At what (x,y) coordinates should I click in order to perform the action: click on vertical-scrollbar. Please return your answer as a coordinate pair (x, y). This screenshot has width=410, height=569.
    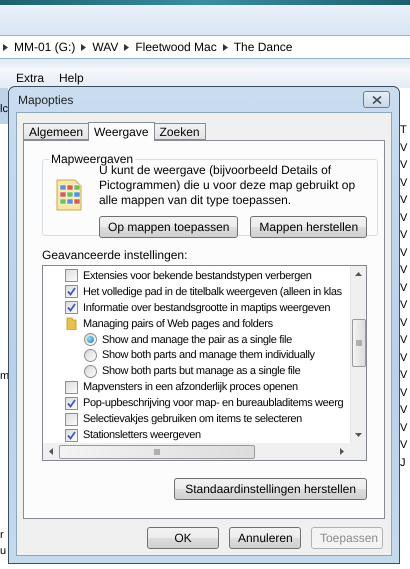
    Looking at the image, I should click on (358, 354).